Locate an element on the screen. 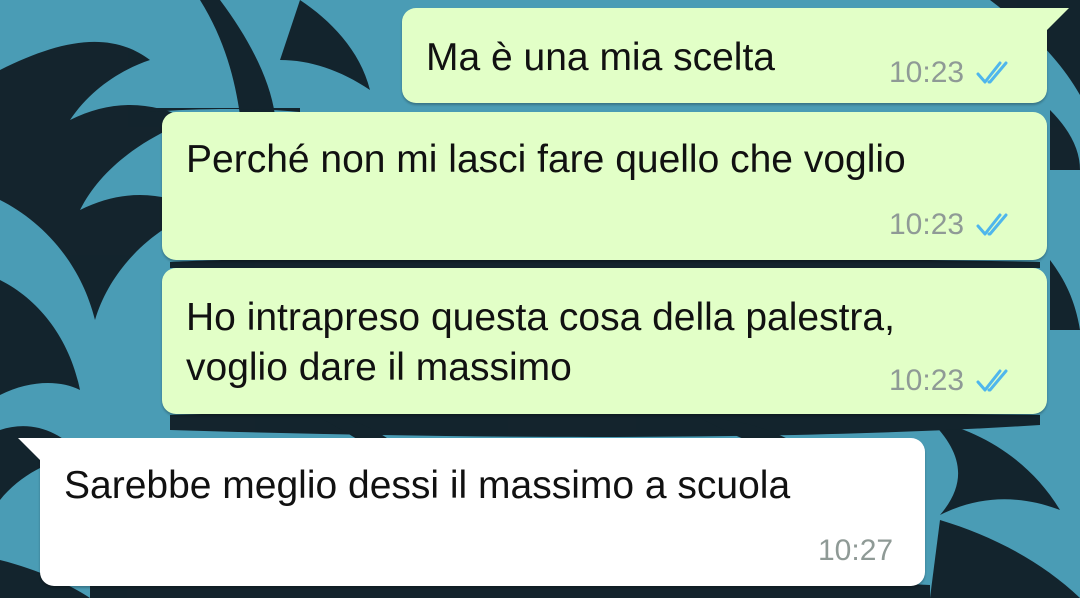 This screenshot has height=598, width=1080. message-bubble-outgoing-1: Ma è una mia scelta 10:23 is located at coordinates (735, 55).